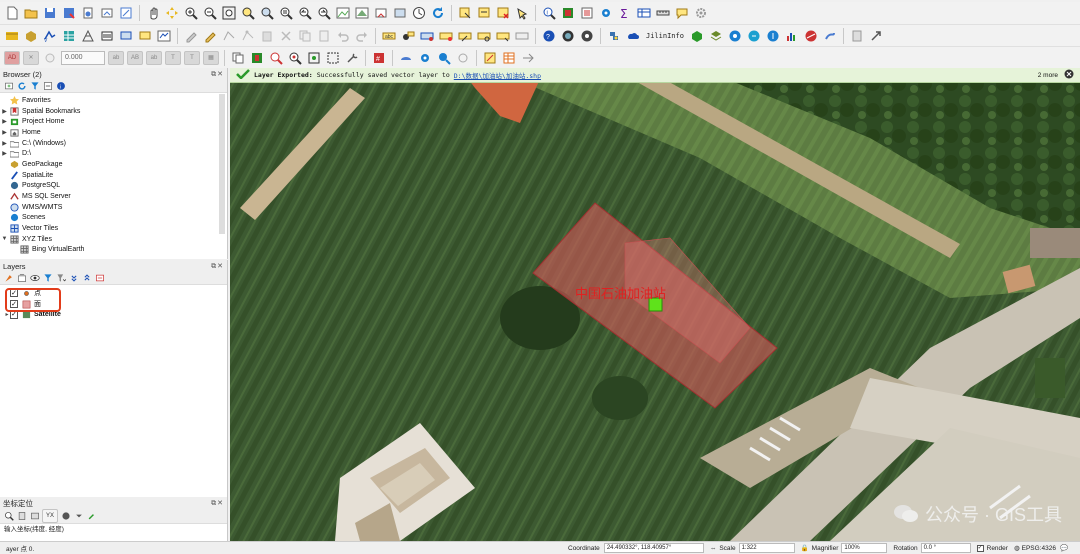 Image resolution: width=1080 pixels, height=554 pixels. What do you see at coordinates (78, 516) in the screenshot?
I see `coord-dropdown-icon` at bounding box center [78, 516].